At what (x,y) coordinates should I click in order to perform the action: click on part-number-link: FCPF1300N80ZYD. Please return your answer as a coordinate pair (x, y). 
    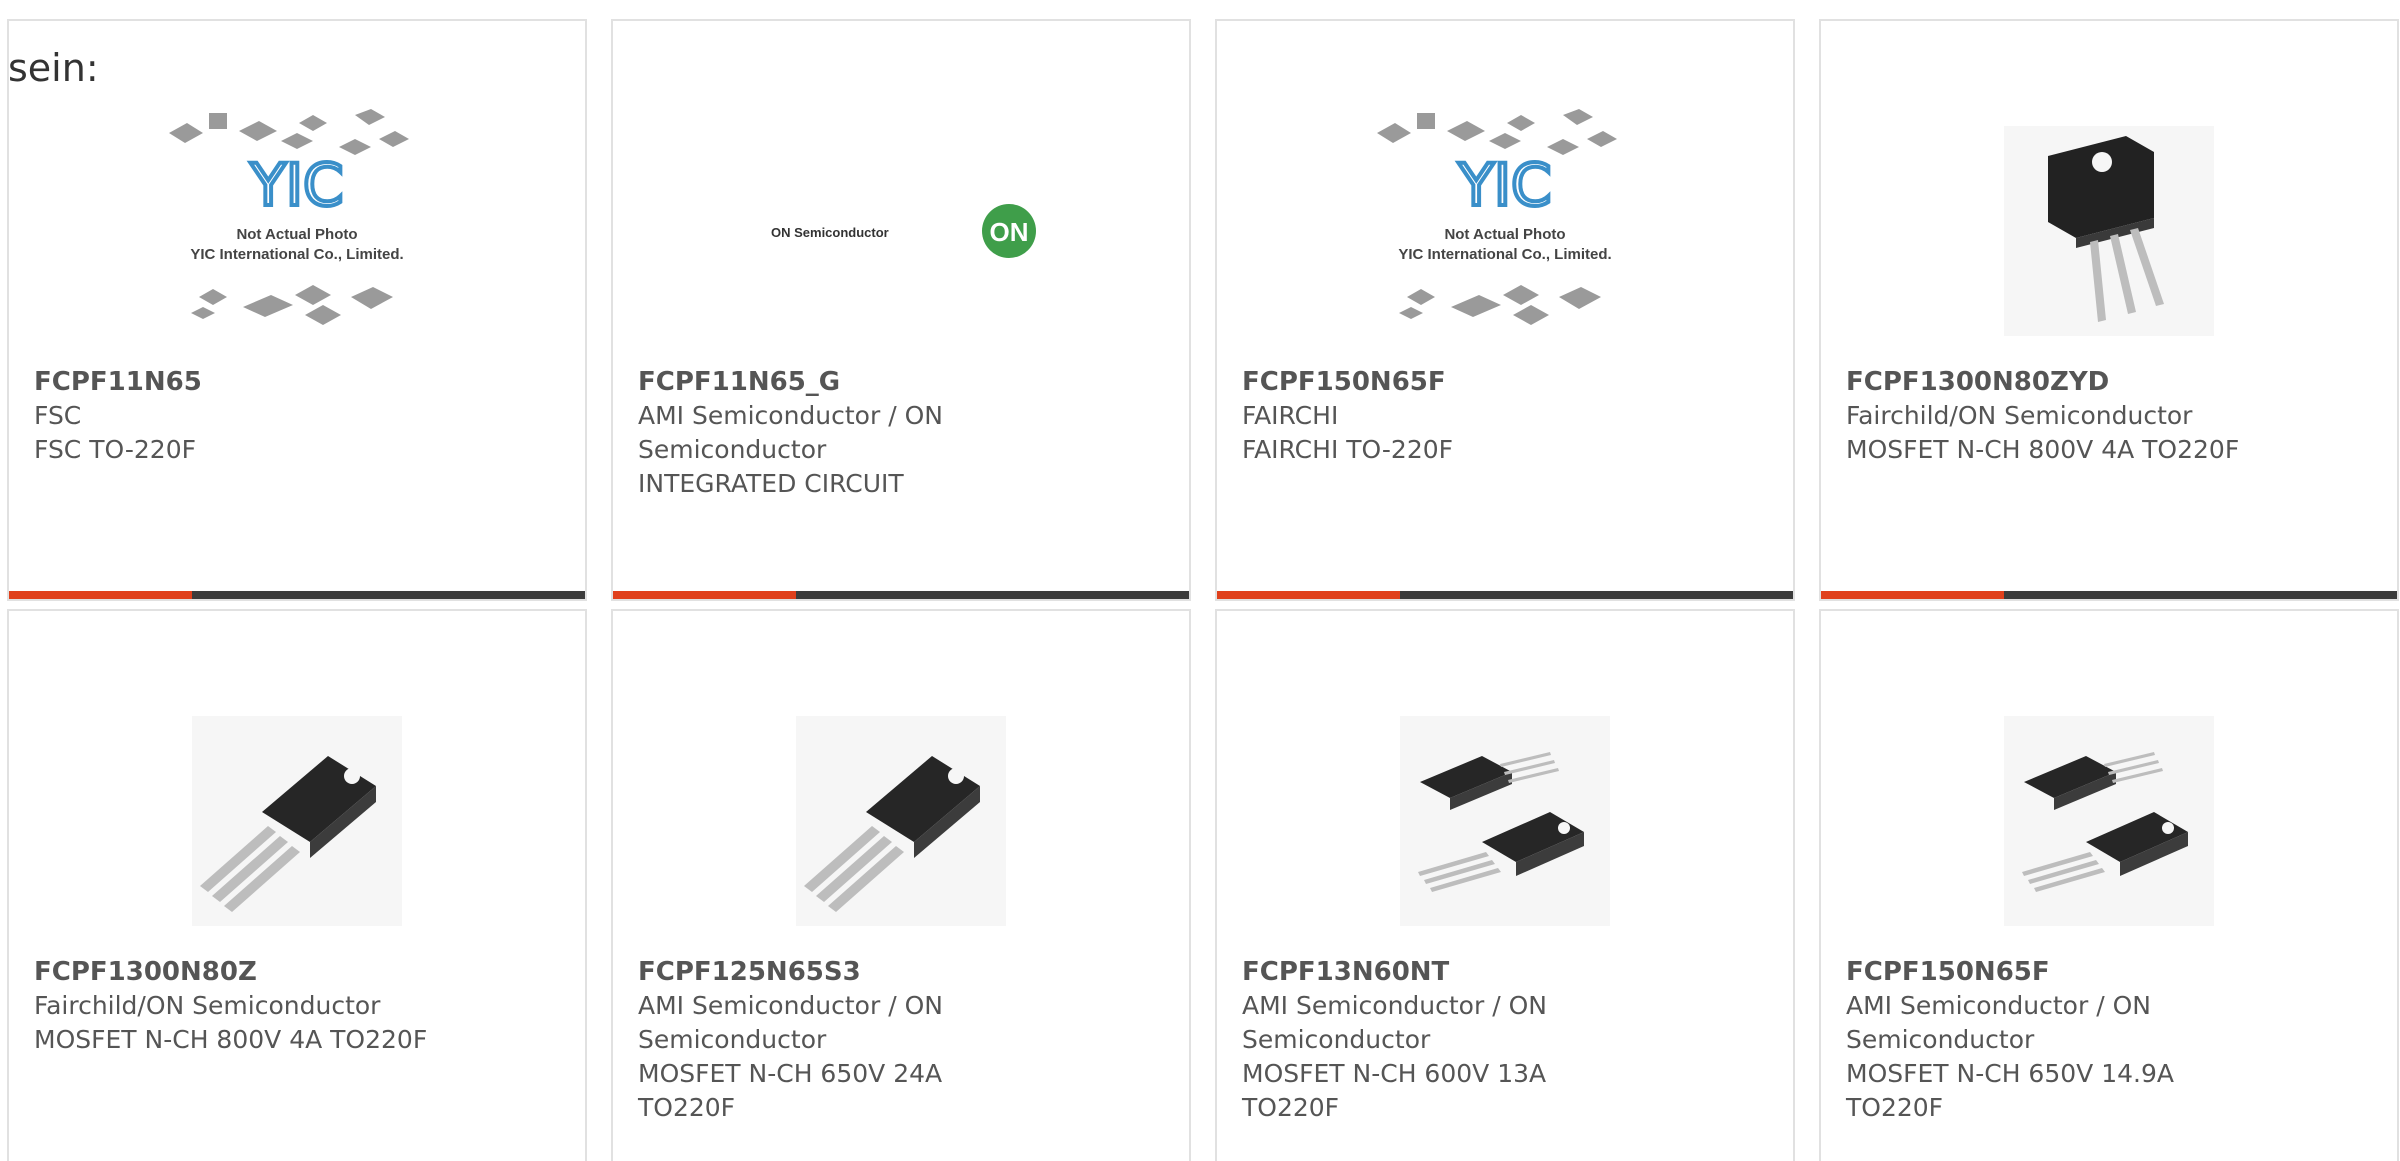
    Looking at the image, I should click on (2046, 382).